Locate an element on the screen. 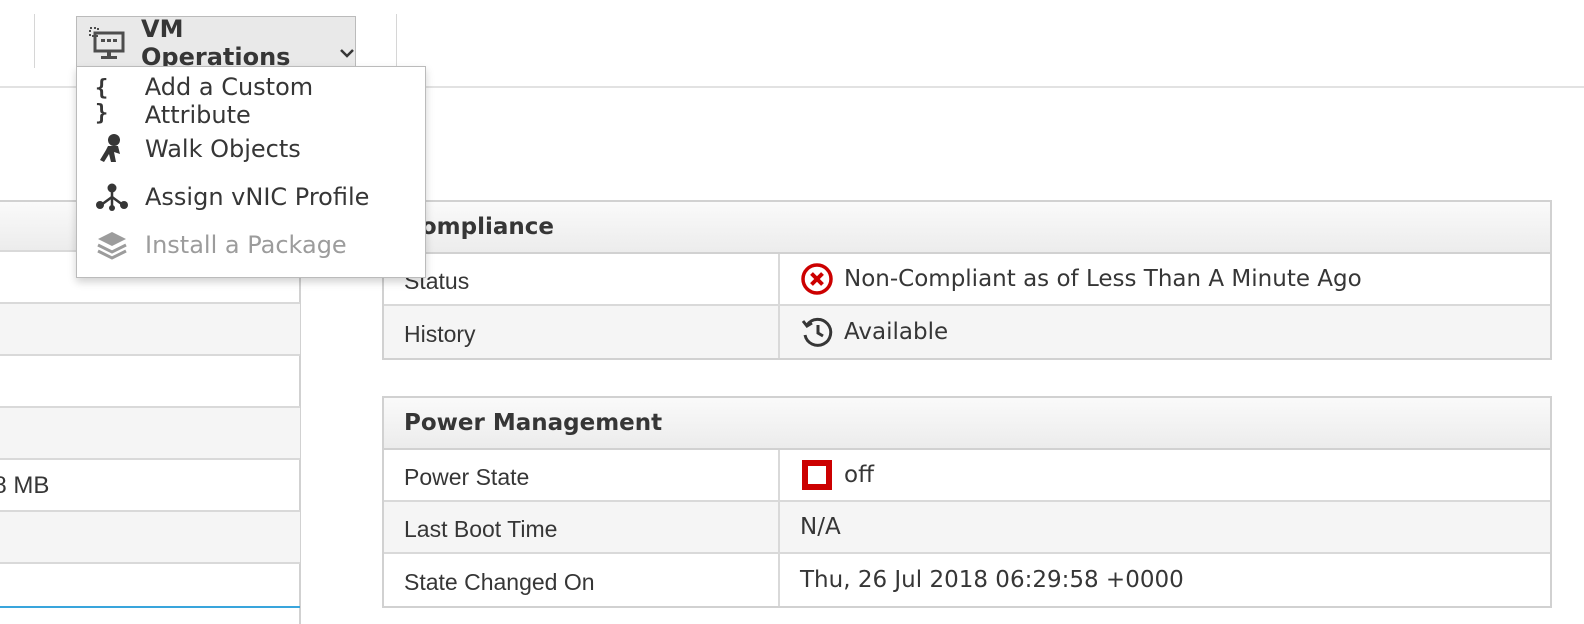 Image resolution: width=1584 pixels, height=624 pixels. power-state-label: Power State is located at coordinates (582, 475).